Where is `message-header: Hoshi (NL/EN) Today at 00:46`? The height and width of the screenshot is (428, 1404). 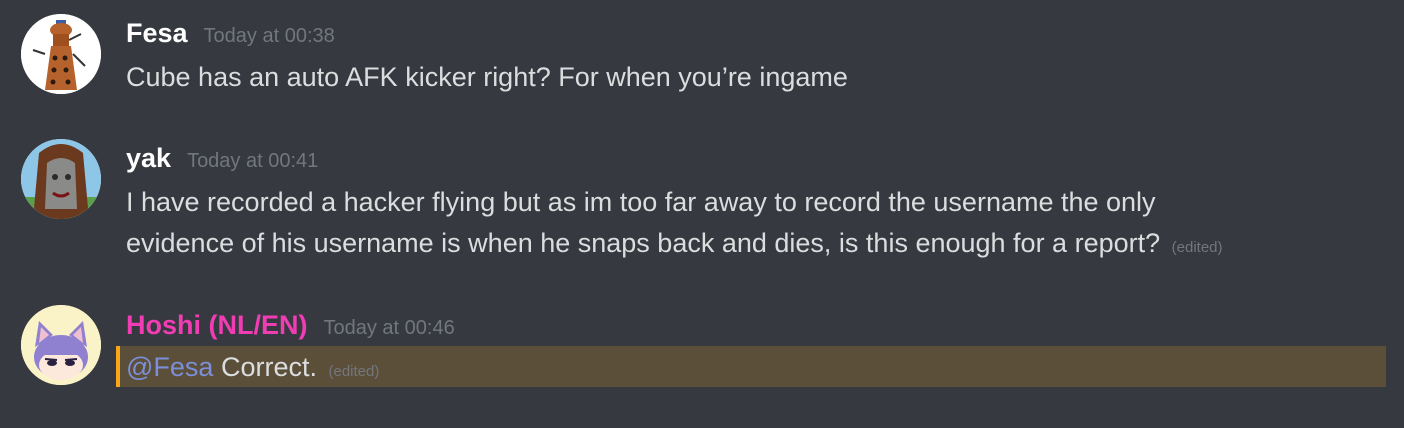 message-header: Hoshi (NL/EN) Today at 00:46 is located at coordinates (290, 325).